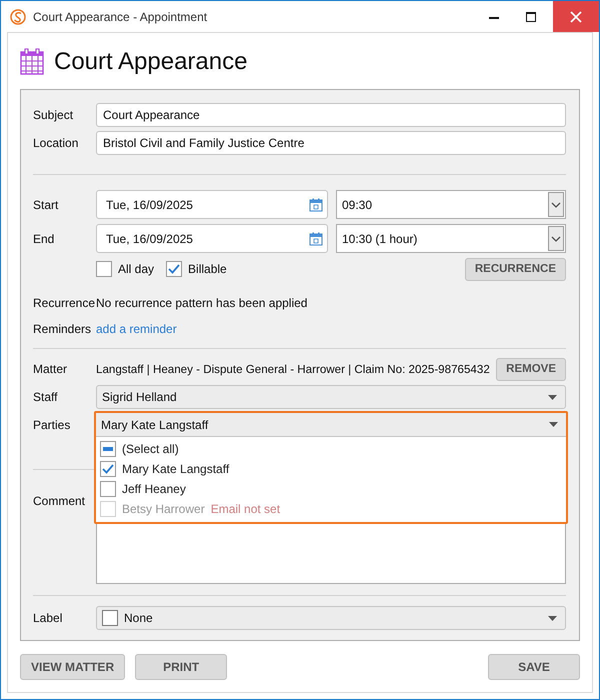  Describe the element at coordinates (53, 115) in the screenshot. I see `field-label: Subject` at that location.